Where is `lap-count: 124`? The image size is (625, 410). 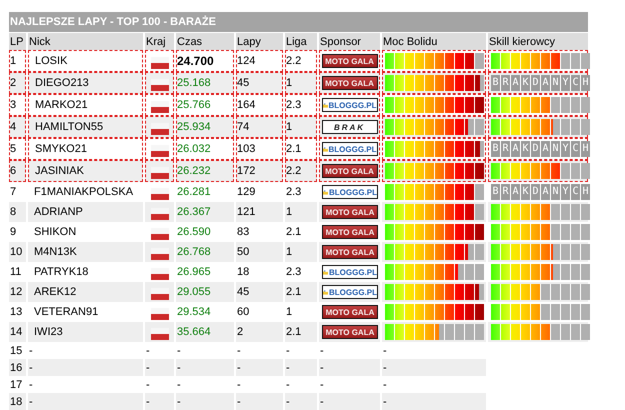
lap-count: 124 is located at coordinates (246, 61).